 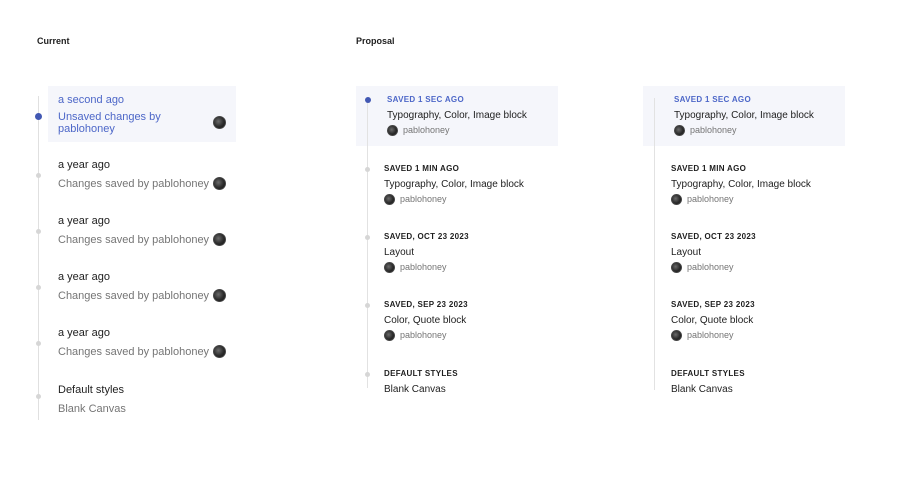 What do you see at coordinates (109, 123) in the screenshot?
I see `revision-desc: Unsaved changes by pablohoney` at bounding box center [109, 123].